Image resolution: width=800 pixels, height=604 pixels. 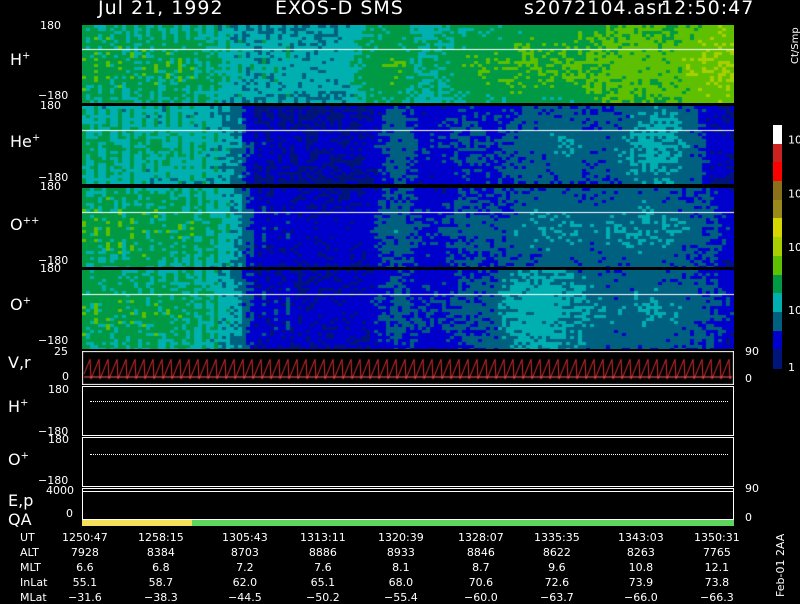 What do you see at coordinates (160, 597) in the screenshot?
I see `table-cell: −38.3` at bounding box center [160, 597].